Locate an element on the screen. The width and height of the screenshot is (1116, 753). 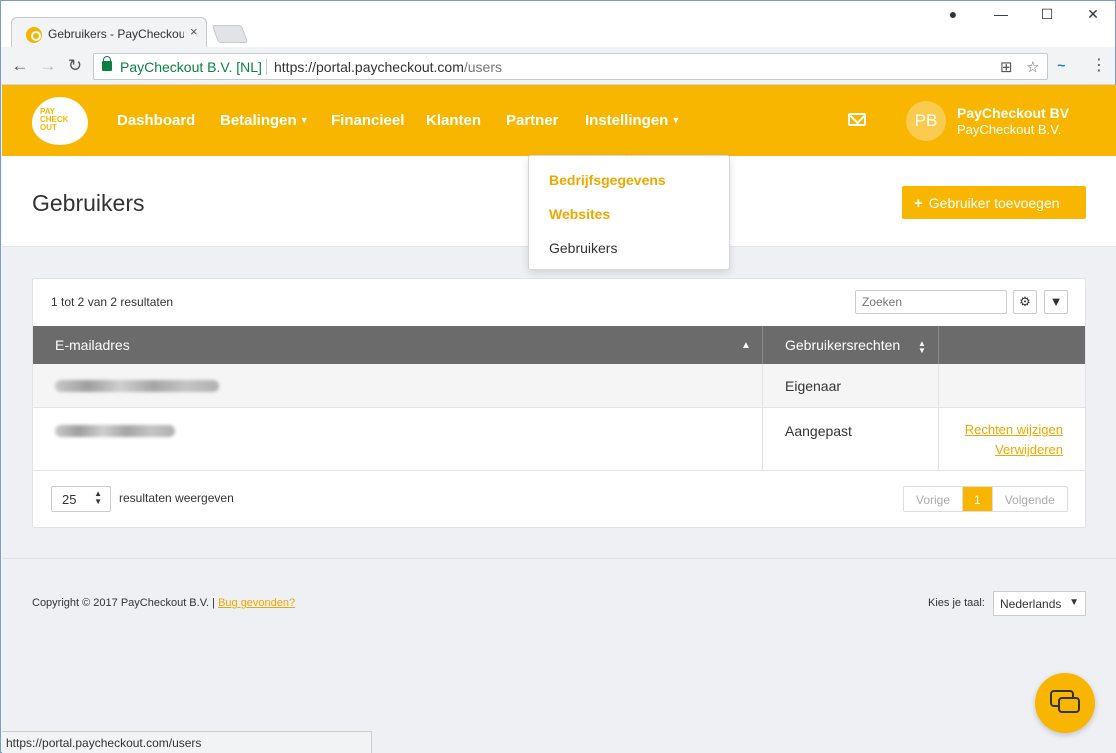
bug-report-link: Bug gevonden? is located at coordinates (256, 603).